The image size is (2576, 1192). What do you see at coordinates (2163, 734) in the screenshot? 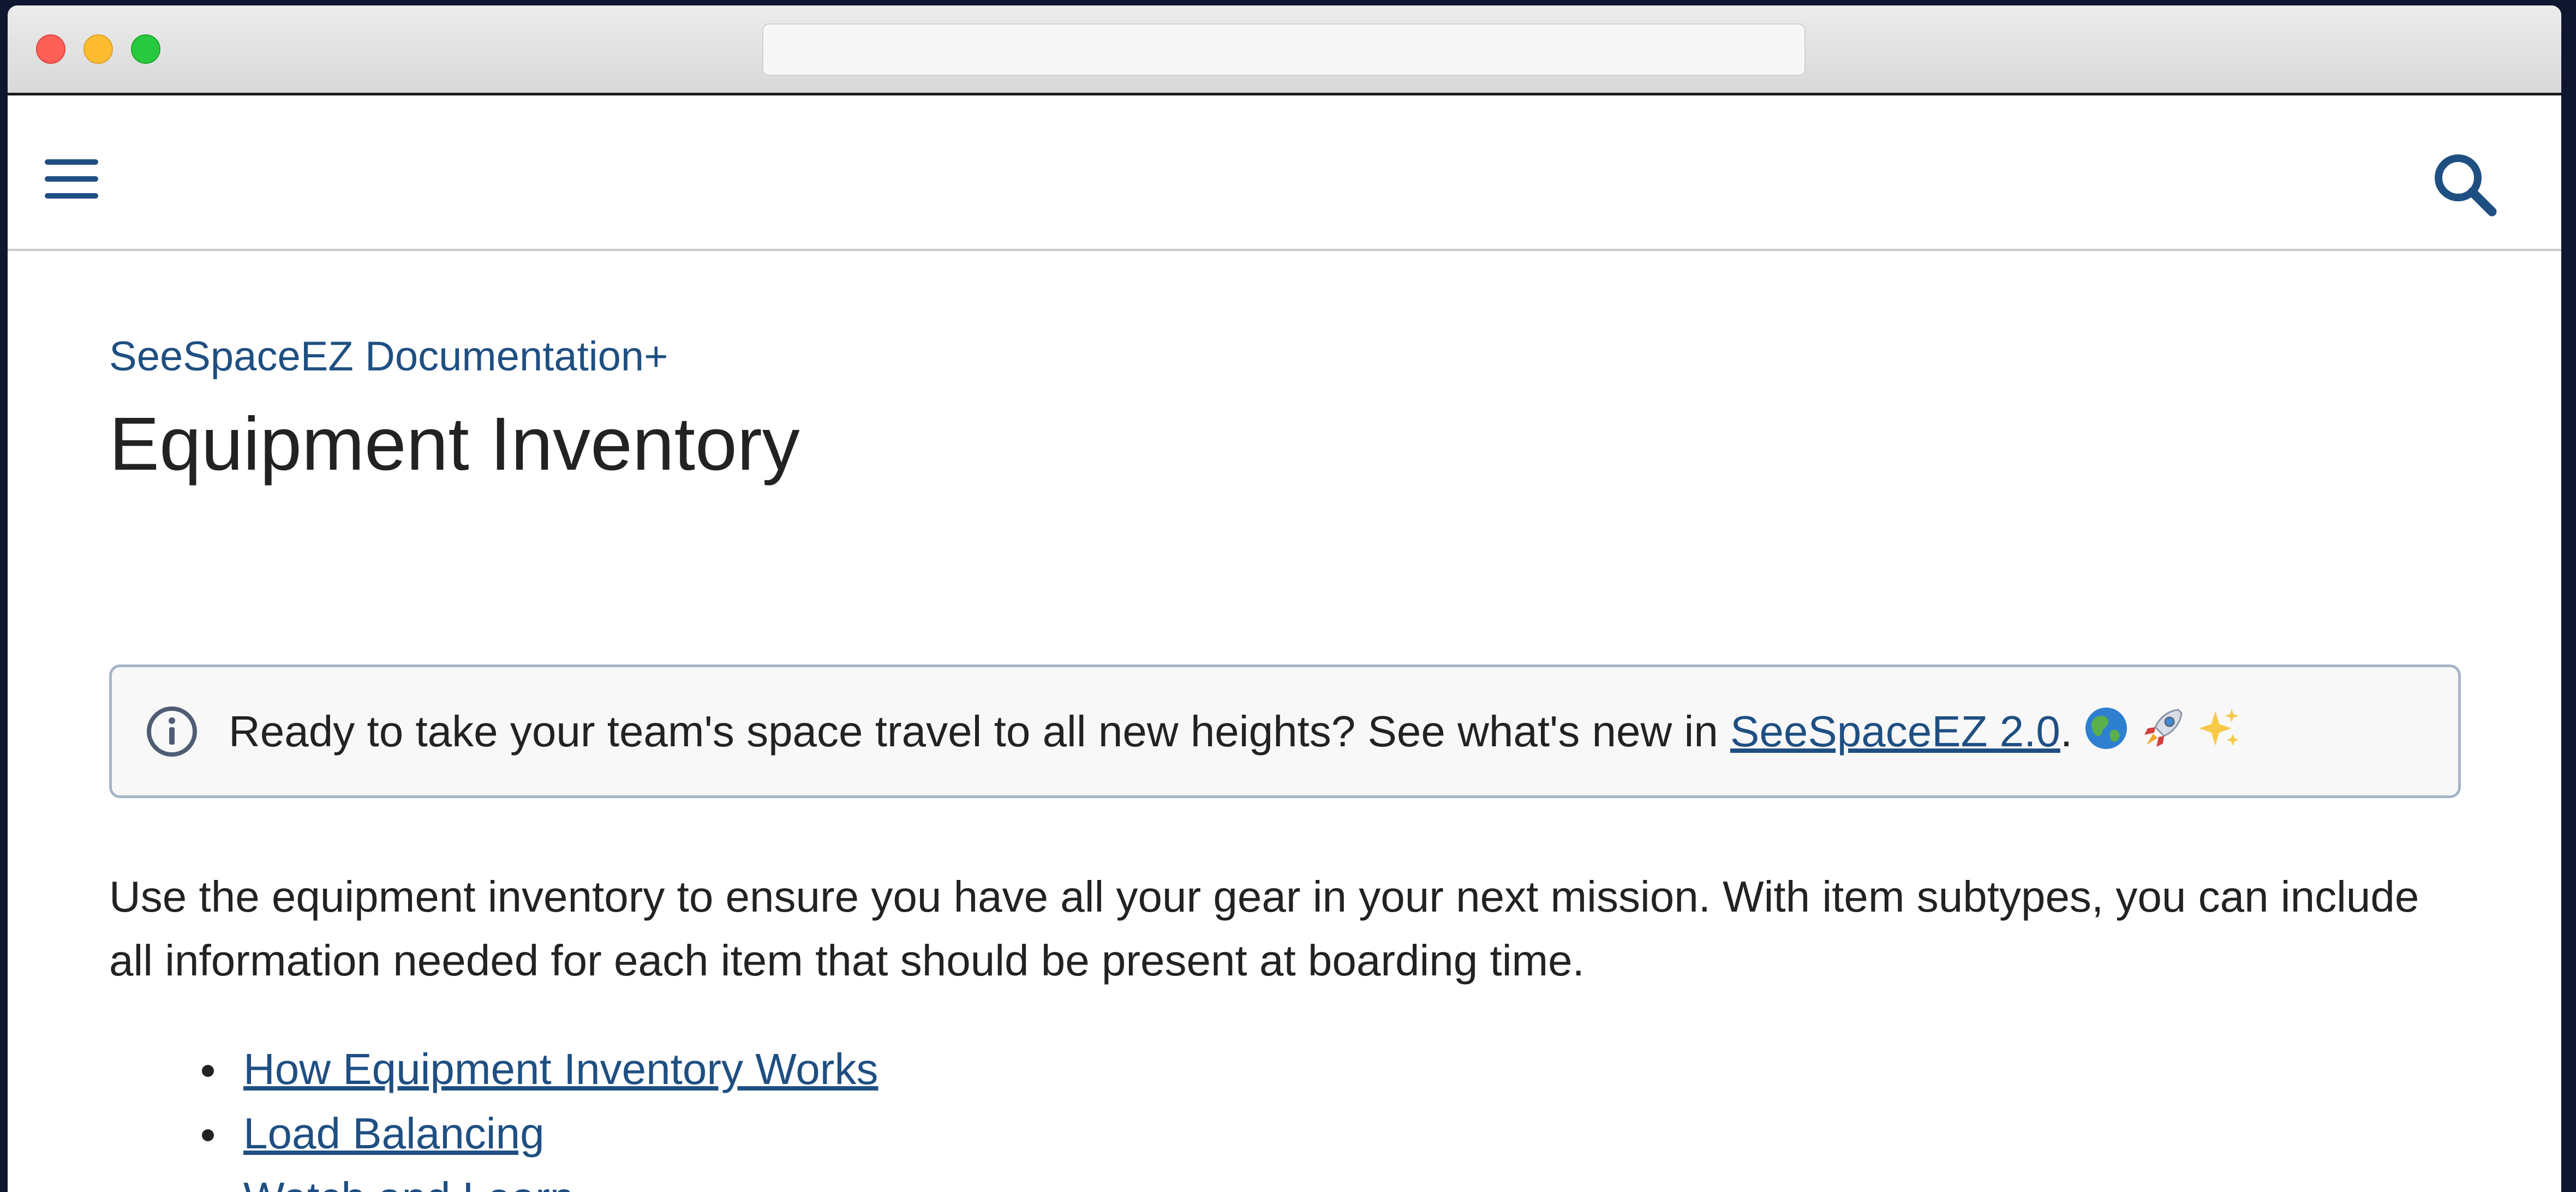
I see `rocket-icon` at bounding box center [2163, 734].